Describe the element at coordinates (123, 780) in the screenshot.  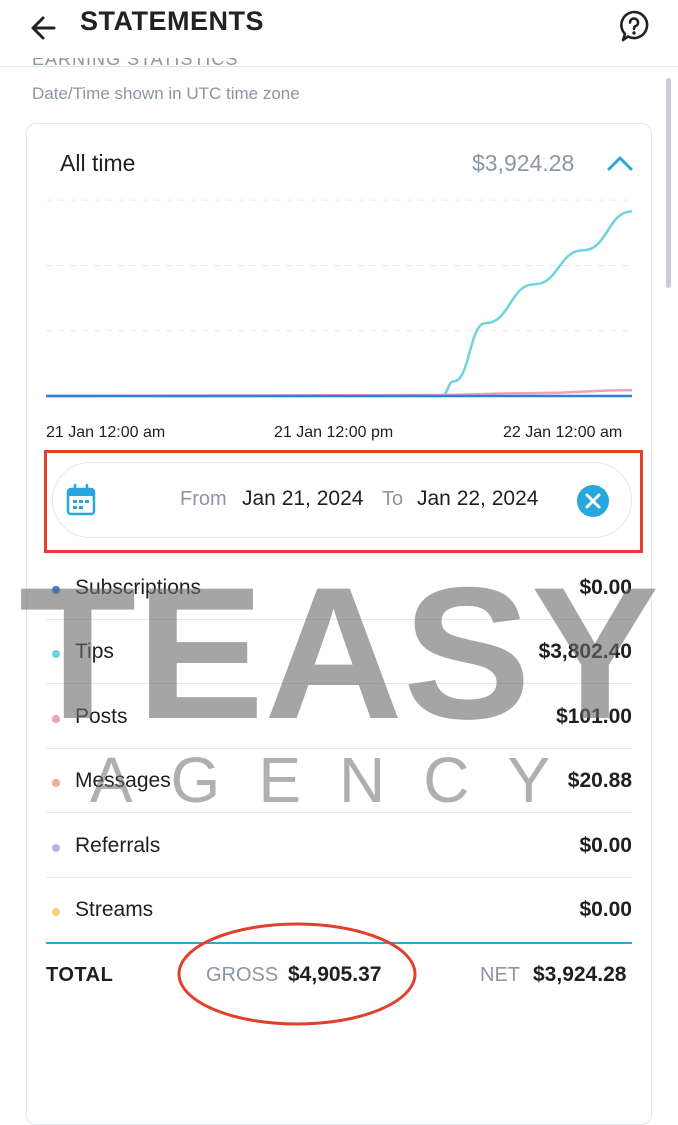
I see `row-label: Messages` at that location.